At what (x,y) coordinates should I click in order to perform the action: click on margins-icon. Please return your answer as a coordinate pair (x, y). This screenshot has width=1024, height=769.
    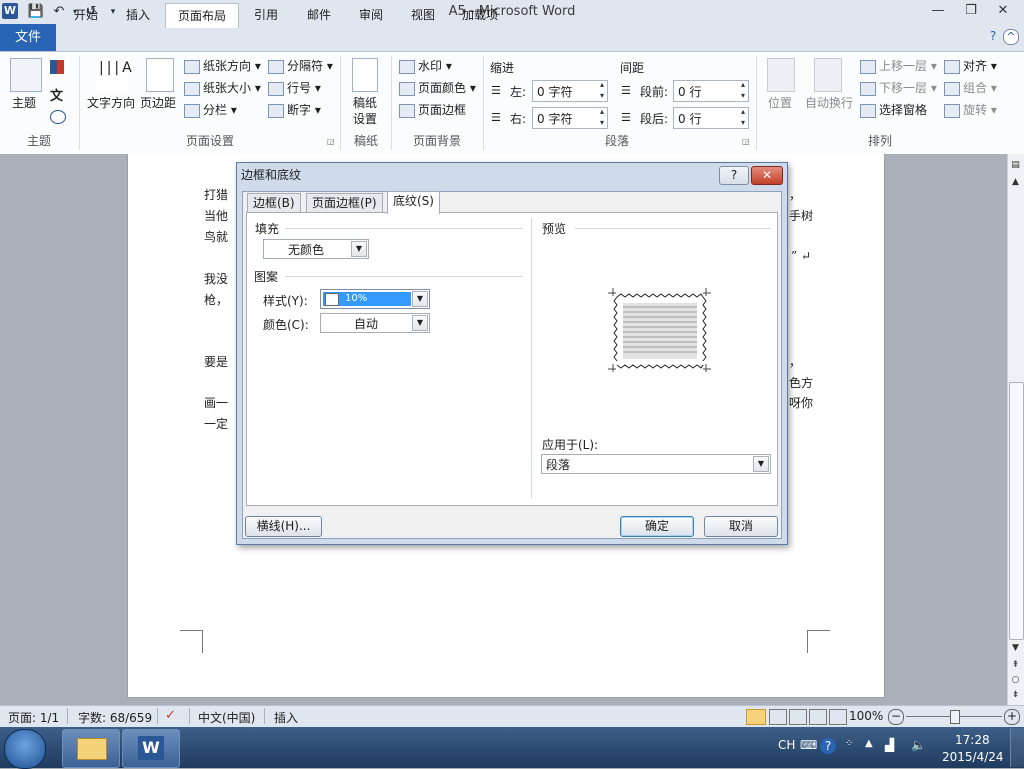
    Looking at the image, I should click on (160, 75).